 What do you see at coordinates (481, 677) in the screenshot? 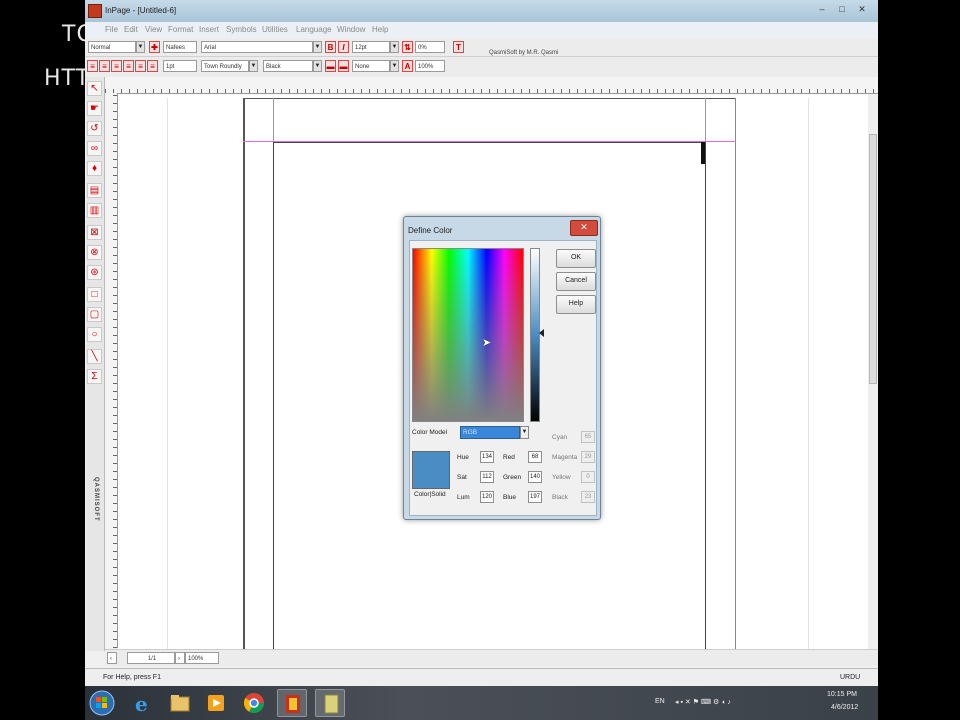
I see `status-bar: For Help, press F1 URDU` at bounding box center [481, 677].